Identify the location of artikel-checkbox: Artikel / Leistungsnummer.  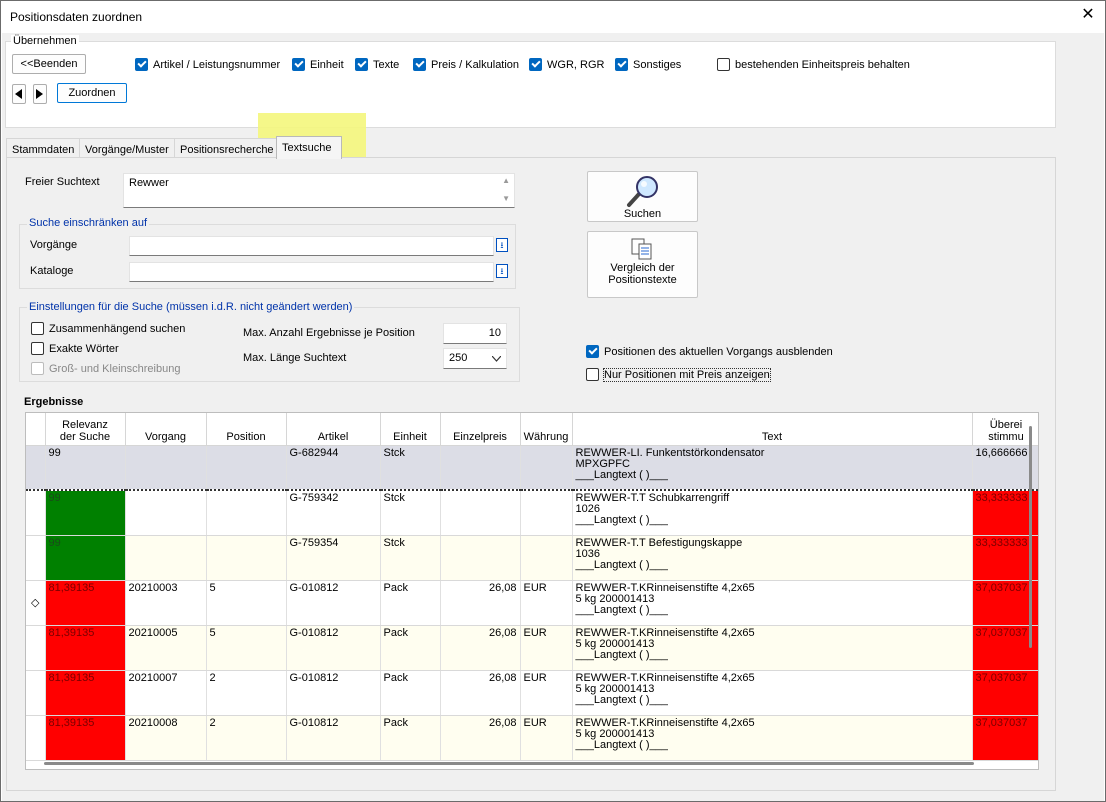
(207, 64).